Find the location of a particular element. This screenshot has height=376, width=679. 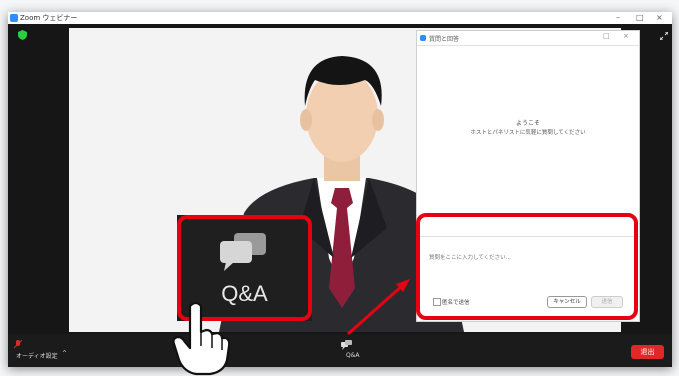

hand-pointer-icon is located at coordinates (201, 338).